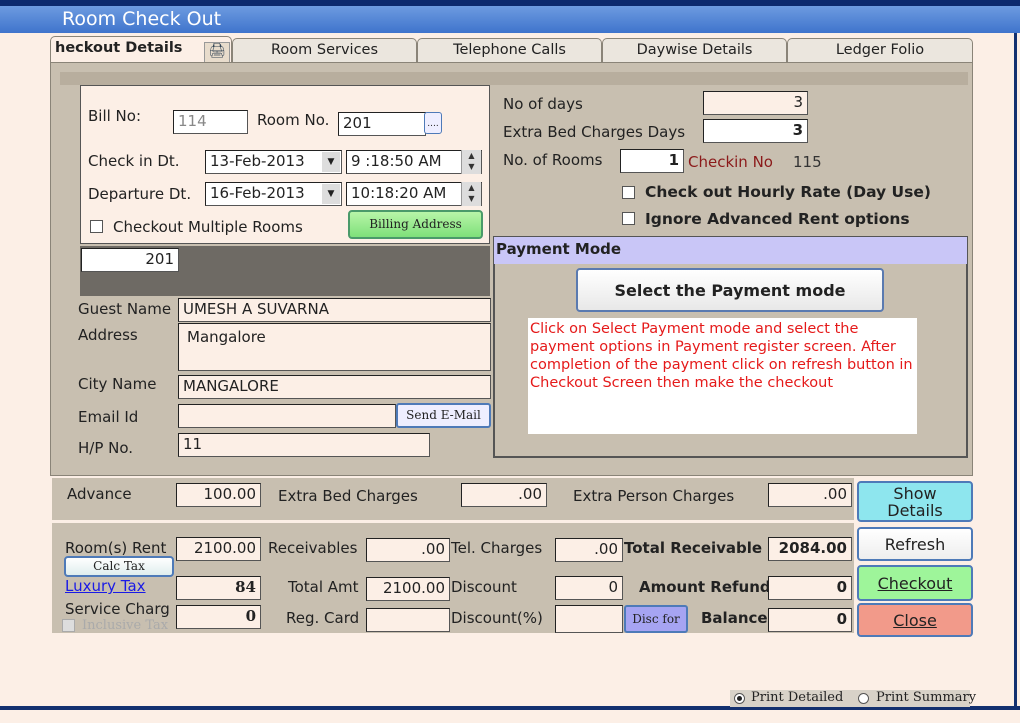  What do you see at coordinates (130, 260) in the screenshot?
I see `room-list-item: 201` at bounding box center [130, 260].